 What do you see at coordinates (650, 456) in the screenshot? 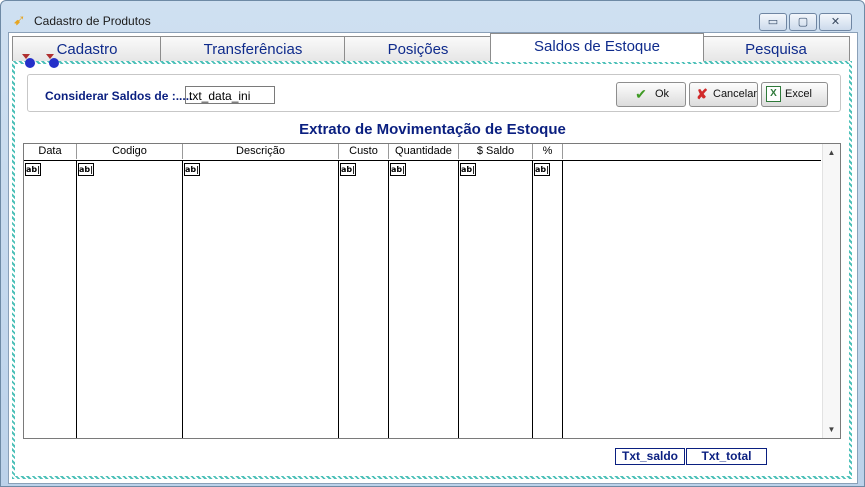
I see `saldo-total-field: Txt_saldo` at bounding box center [650, 456].